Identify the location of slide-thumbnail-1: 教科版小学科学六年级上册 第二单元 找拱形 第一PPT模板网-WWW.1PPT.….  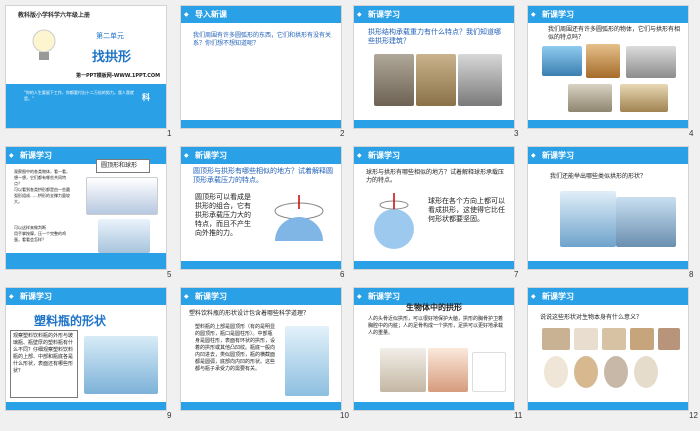
(86, 67).